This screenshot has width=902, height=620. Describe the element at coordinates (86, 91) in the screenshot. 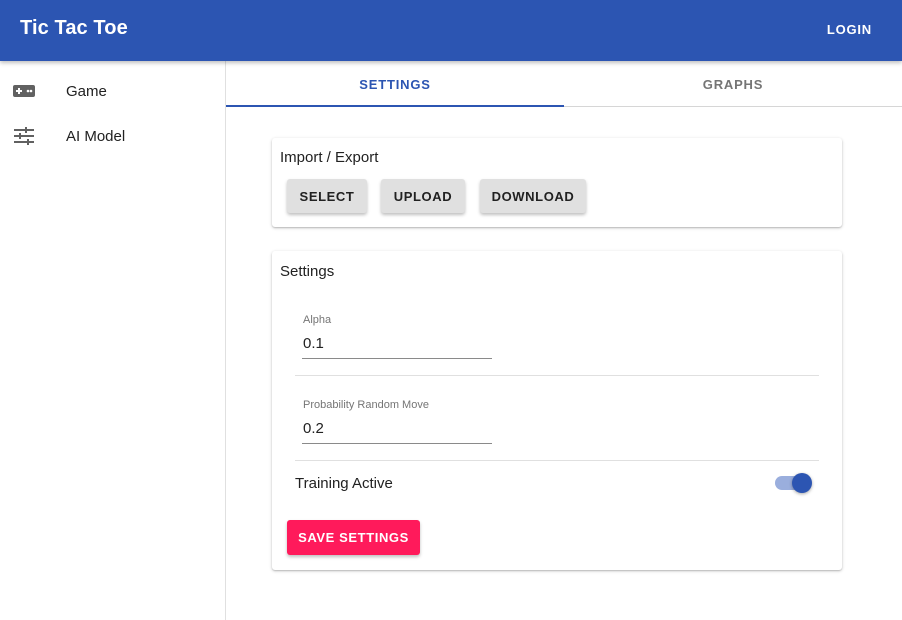

I see `sidebar-item-label: Game` at that location.